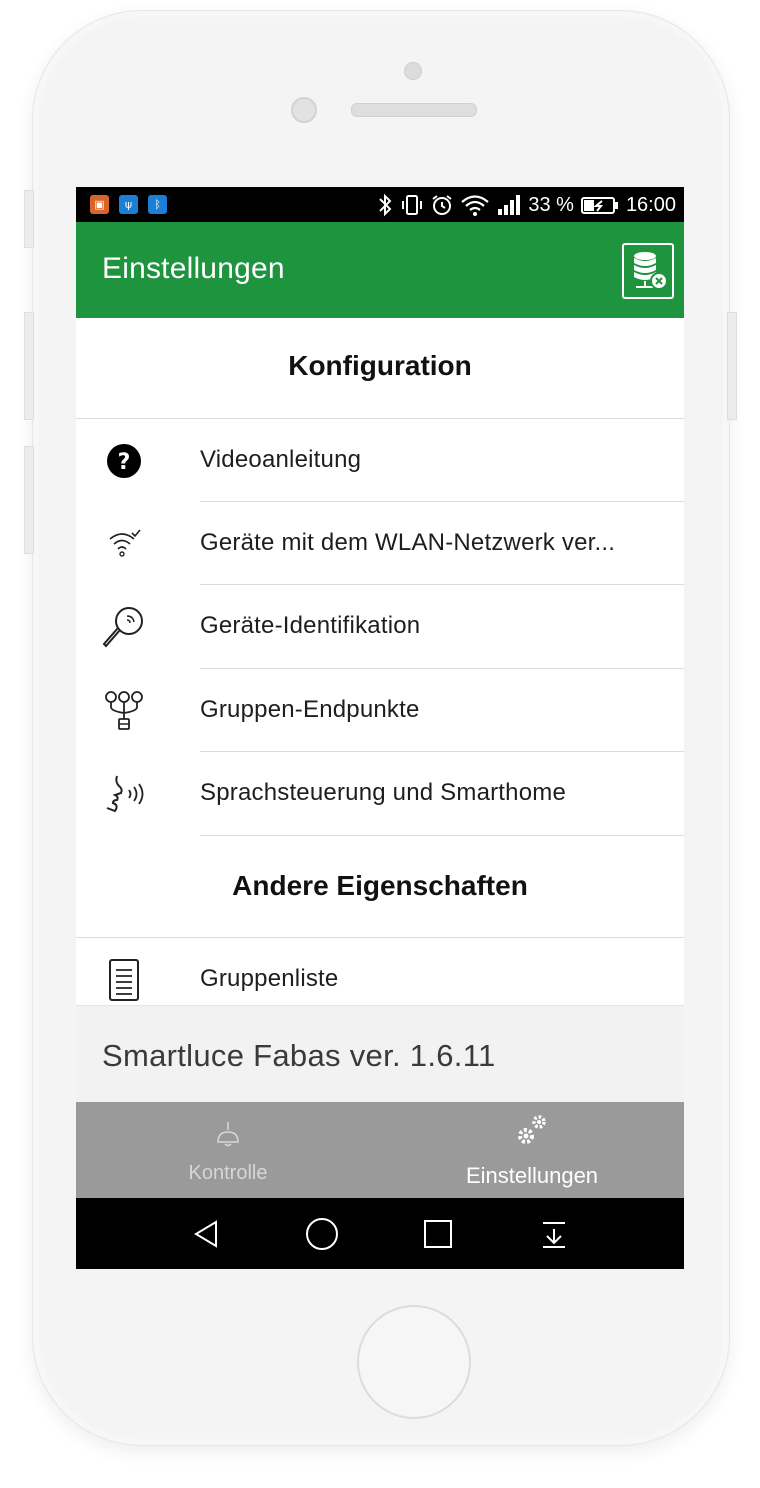  What do you see at coordinates (551, 204) in the screenshot?
I see `battery-percent: 33 %` at bounding box center [551, 204].